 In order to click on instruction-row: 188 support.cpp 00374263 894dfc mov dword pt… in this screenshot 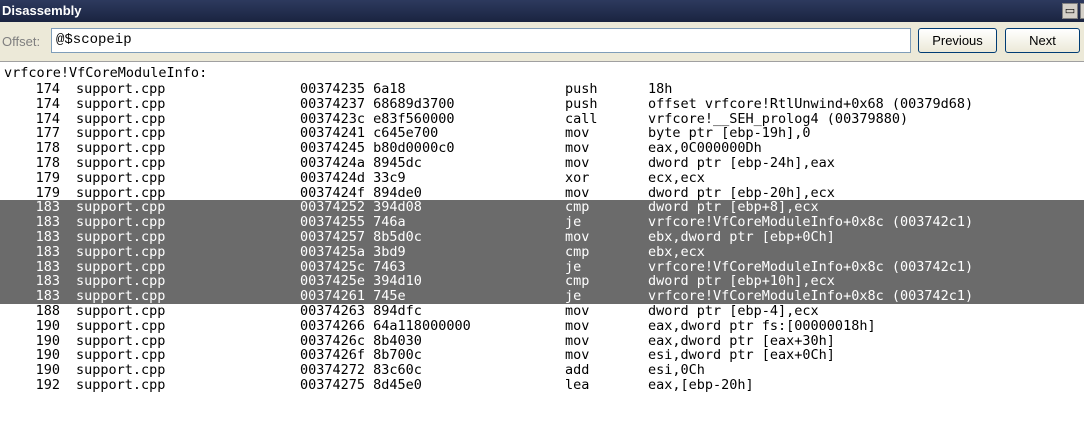, I will do `click(542, 311)`.